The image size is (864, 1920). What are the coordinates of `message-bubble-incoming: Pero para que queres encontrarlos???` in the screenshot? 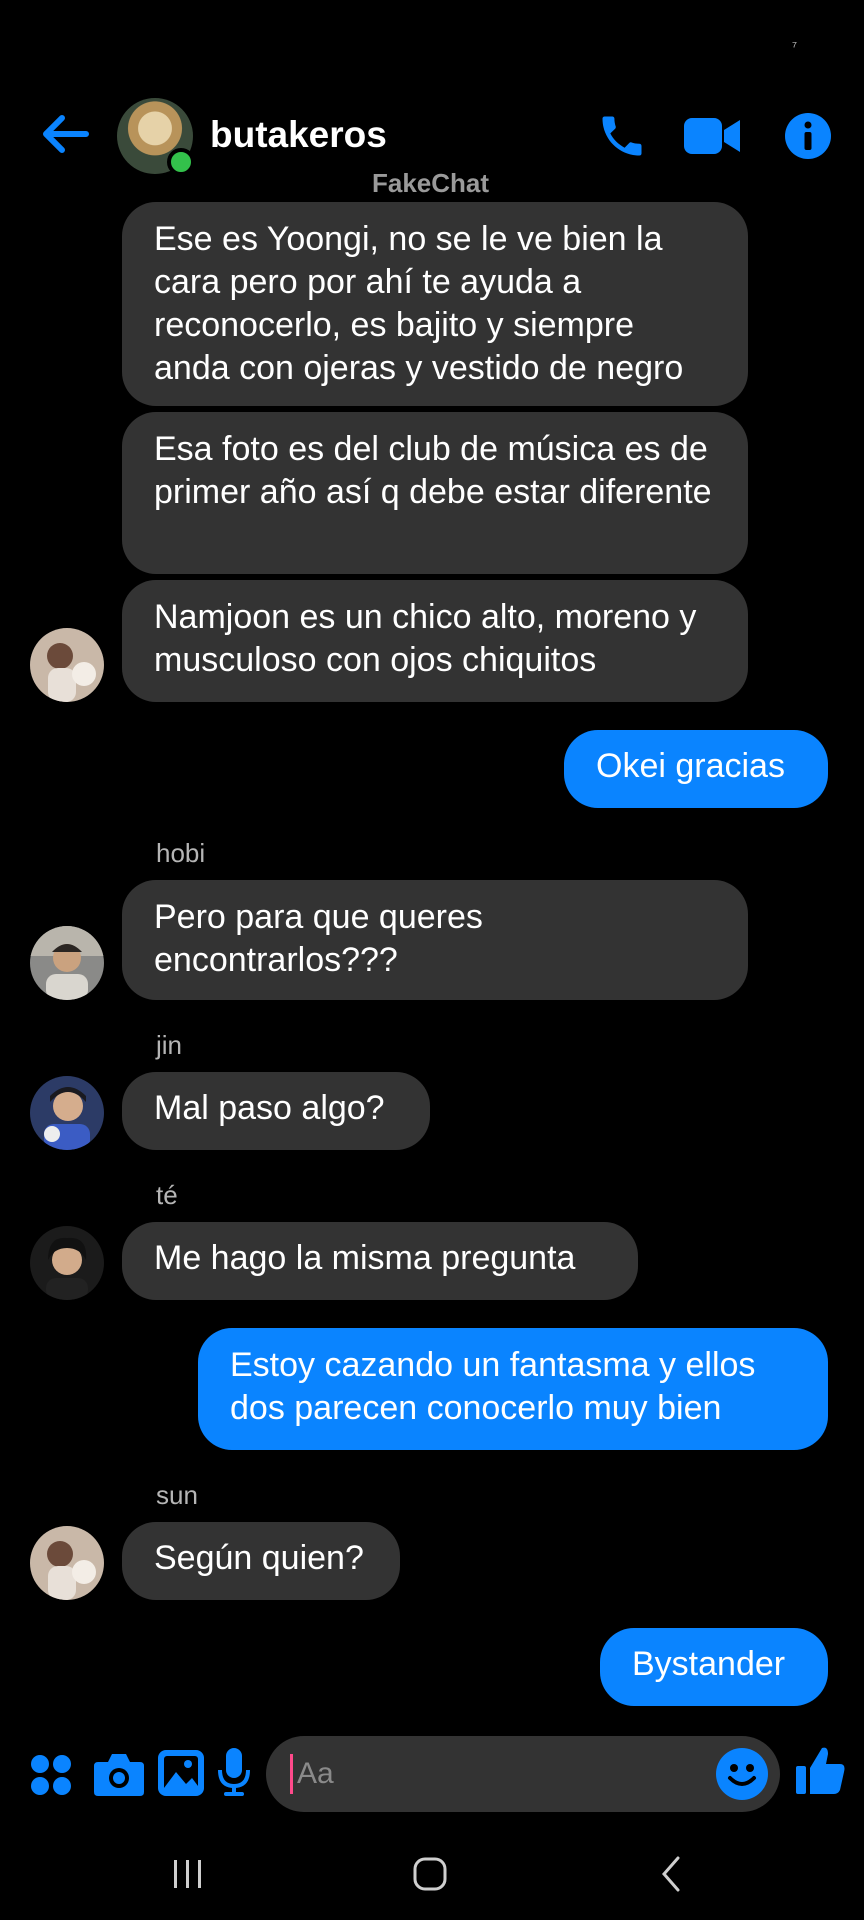 It's located at (435, 940).